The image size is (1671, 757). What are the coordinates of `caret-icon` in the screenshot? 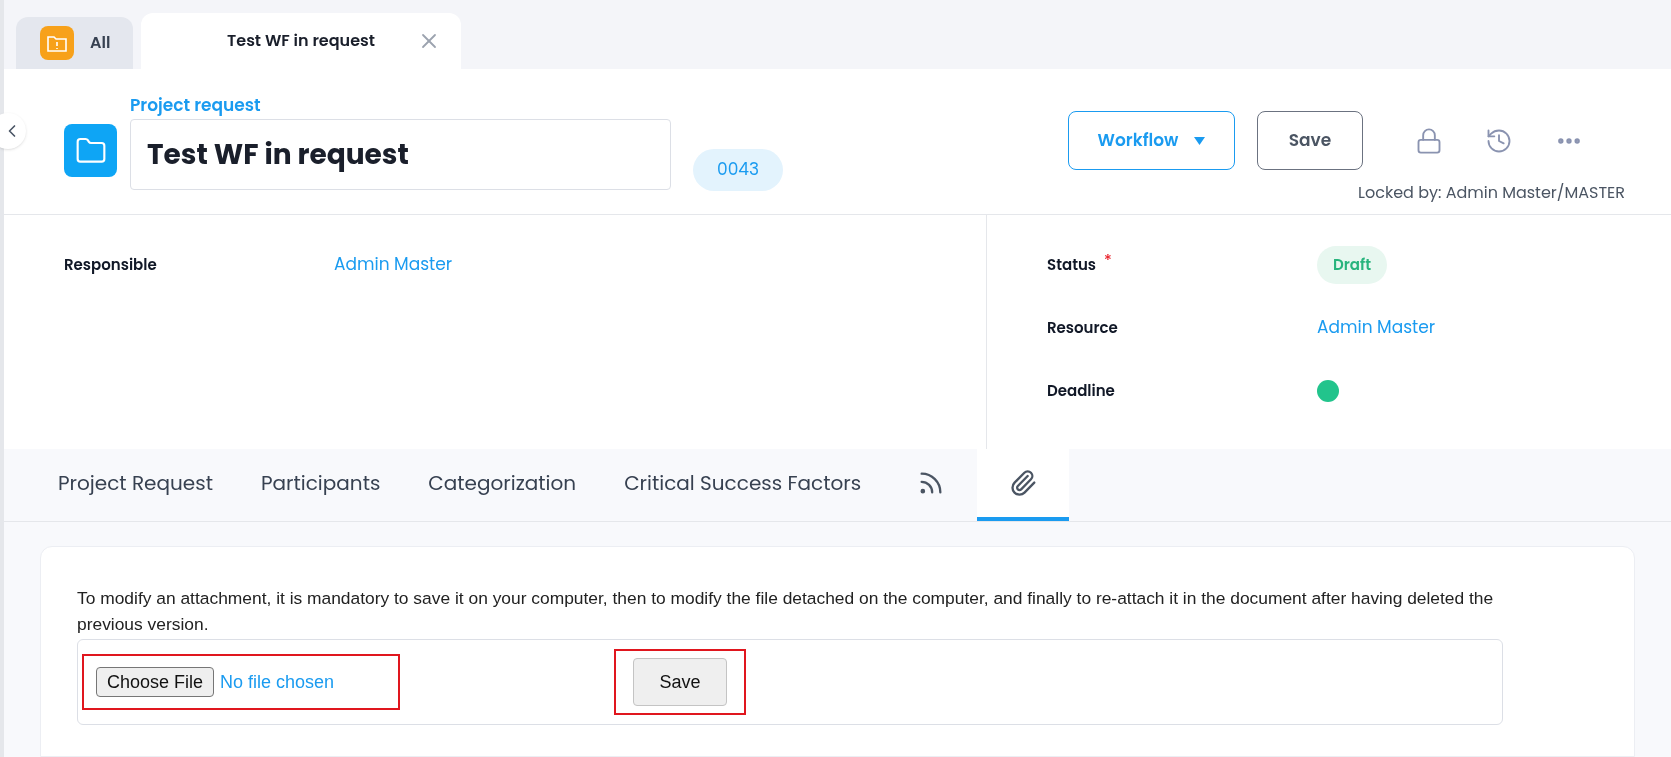 It's located at (1200, 140).